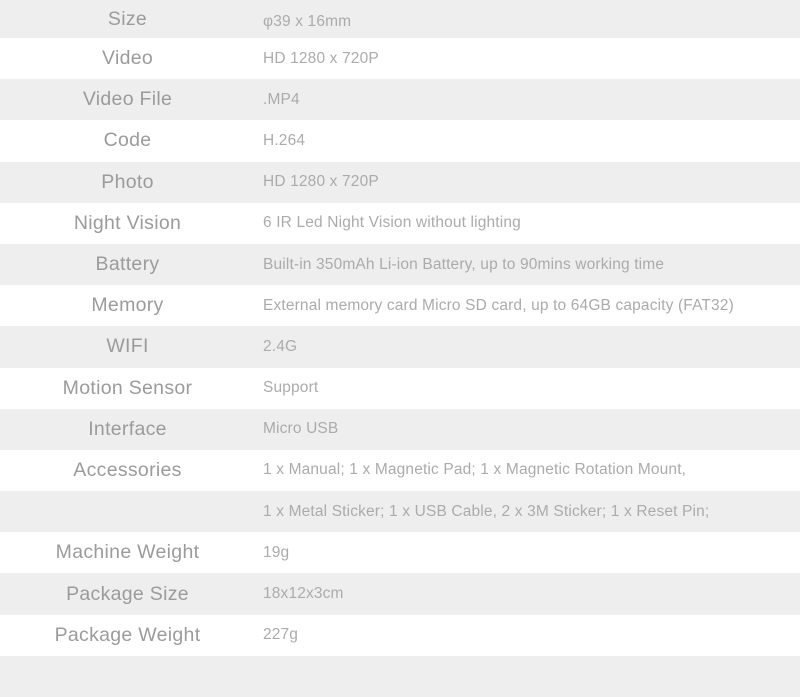 Image resolution: width=800 pixels, height=697 pixels. I want to click on table-row: WIFI 2.4G, so click(400, 347).